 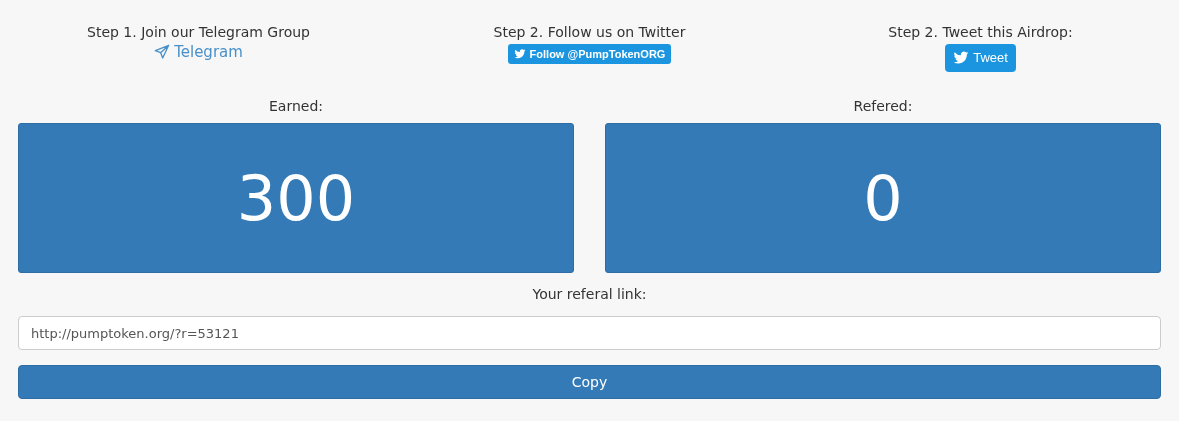 What do you see at coordinates (589, 54) in the screenshot?
I see `follow-button: Follow @PumpTokenORG` at bounding box center [589, 54].